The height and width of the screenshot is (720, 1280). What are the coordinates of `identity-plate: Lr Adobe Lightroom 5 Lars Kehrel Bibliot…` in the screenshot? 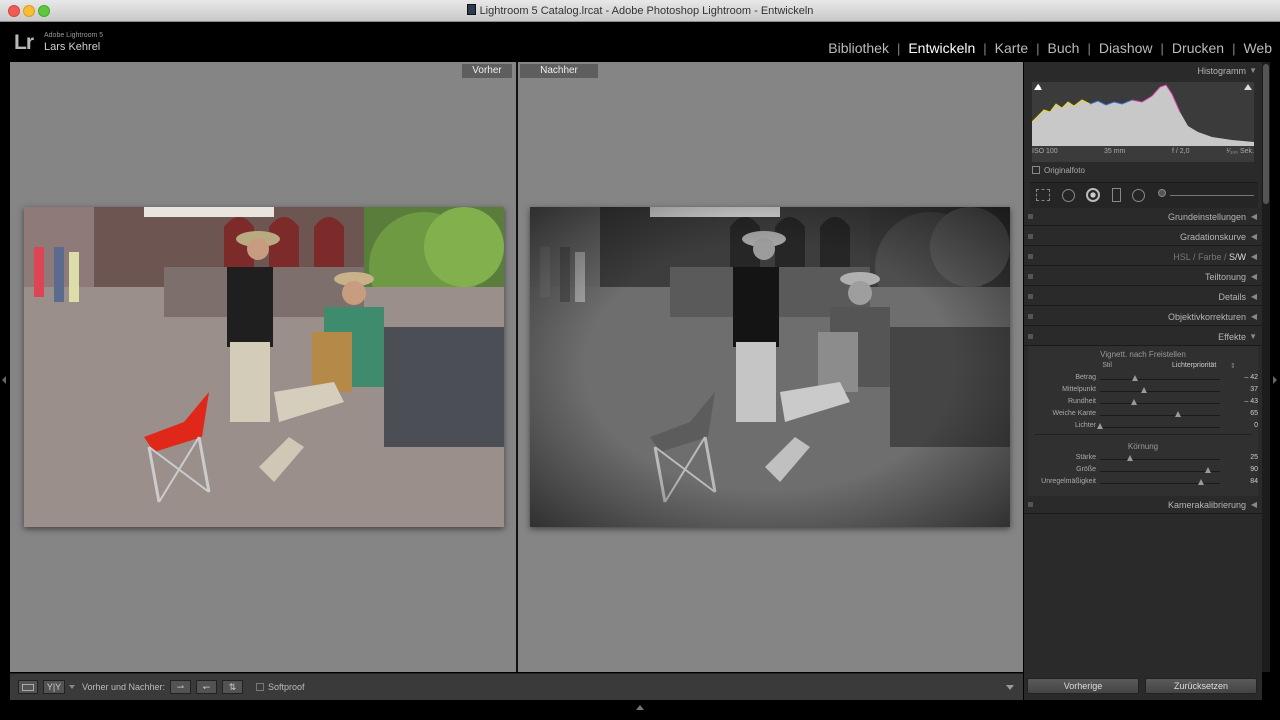 It's located at (640, 41).